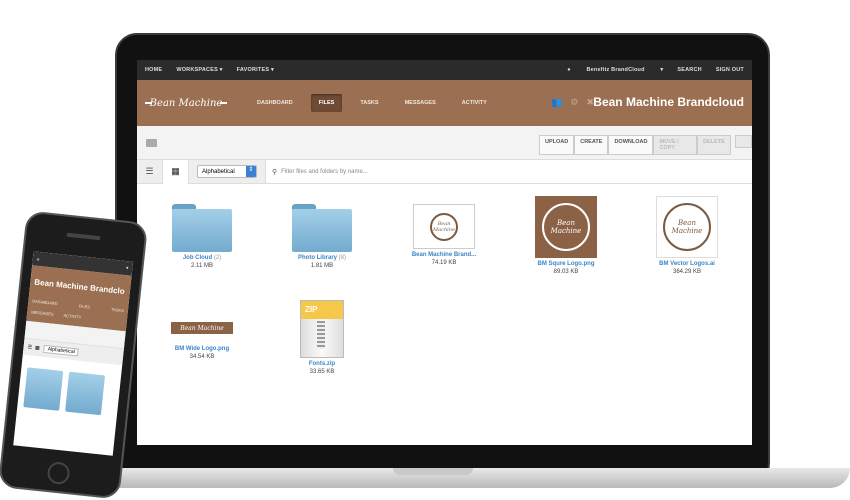 The width and height of the screenshot is (850, 500). Describe the element at coordinates (342, 258) in the screenshot. I see `file-count: (8)` at that location.